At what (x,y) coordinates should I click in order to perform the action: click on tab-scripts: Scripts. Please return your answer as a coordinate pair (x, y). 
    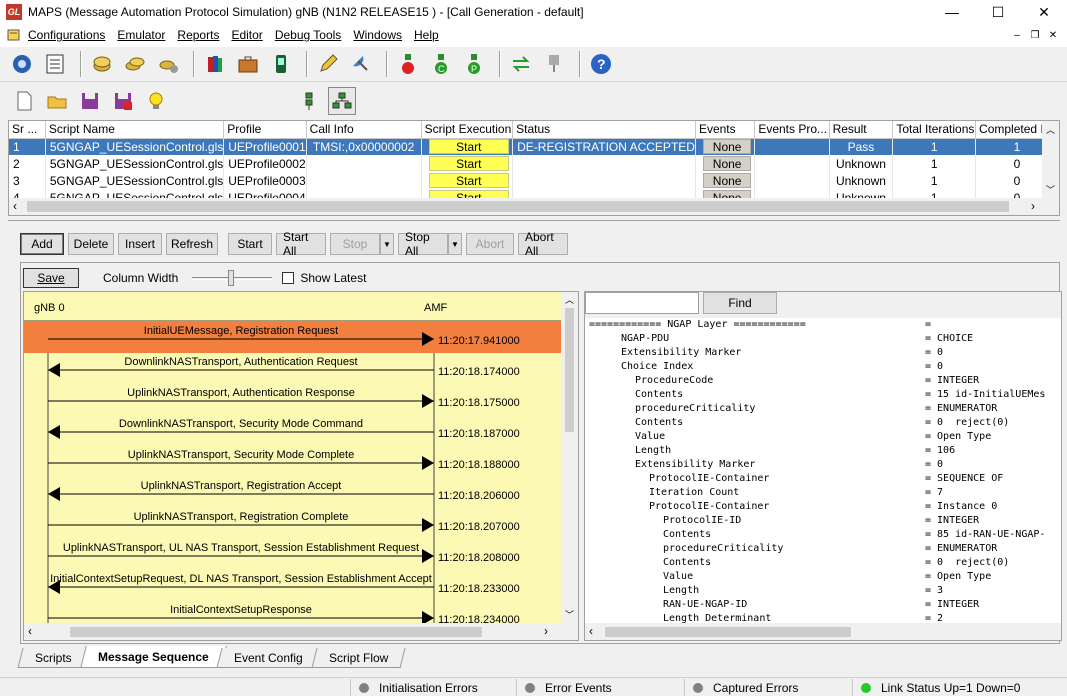
    Looking at the image, I should click on (53, 658).